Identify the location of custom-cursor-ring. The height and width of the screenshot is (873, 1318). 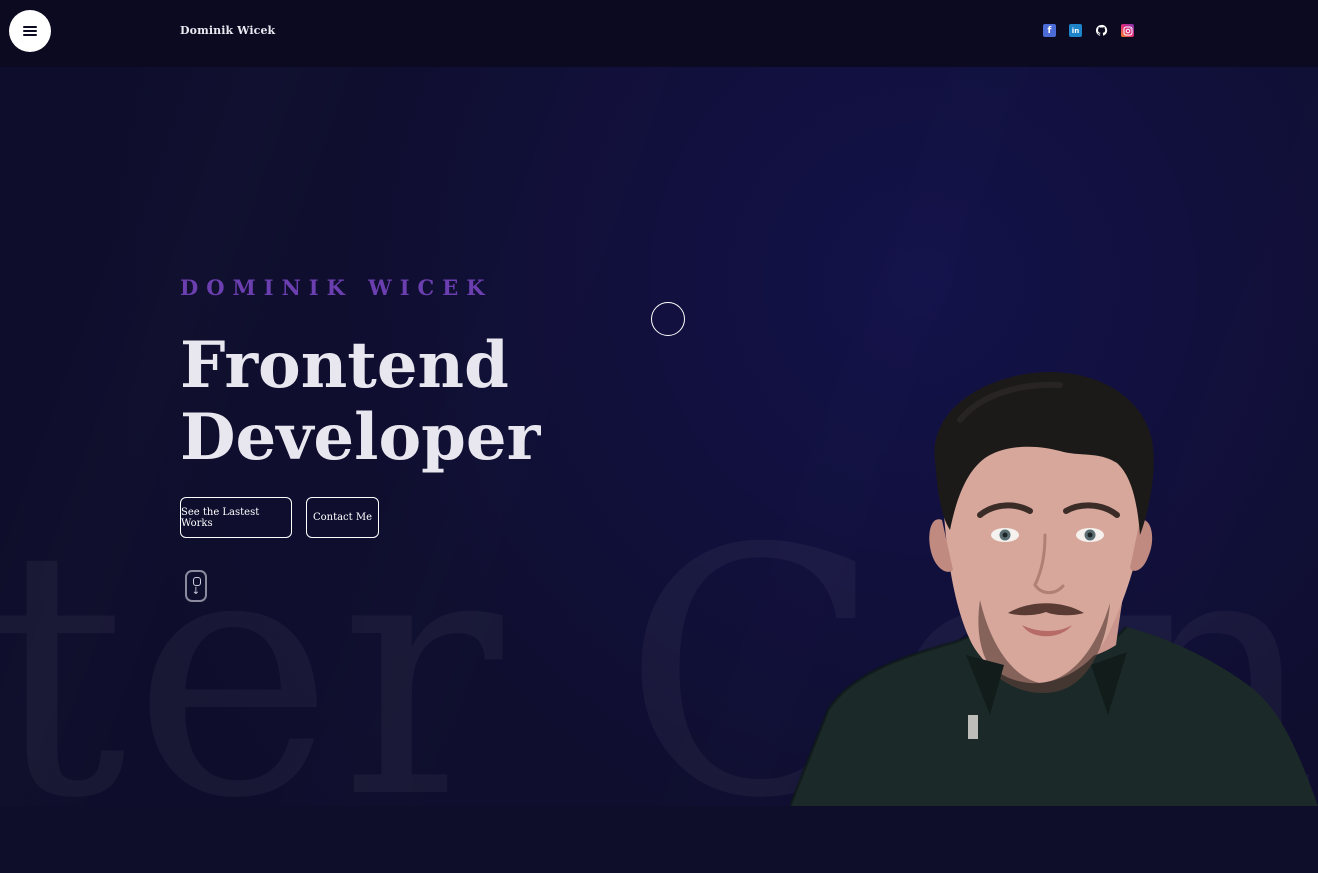
(668, 319).